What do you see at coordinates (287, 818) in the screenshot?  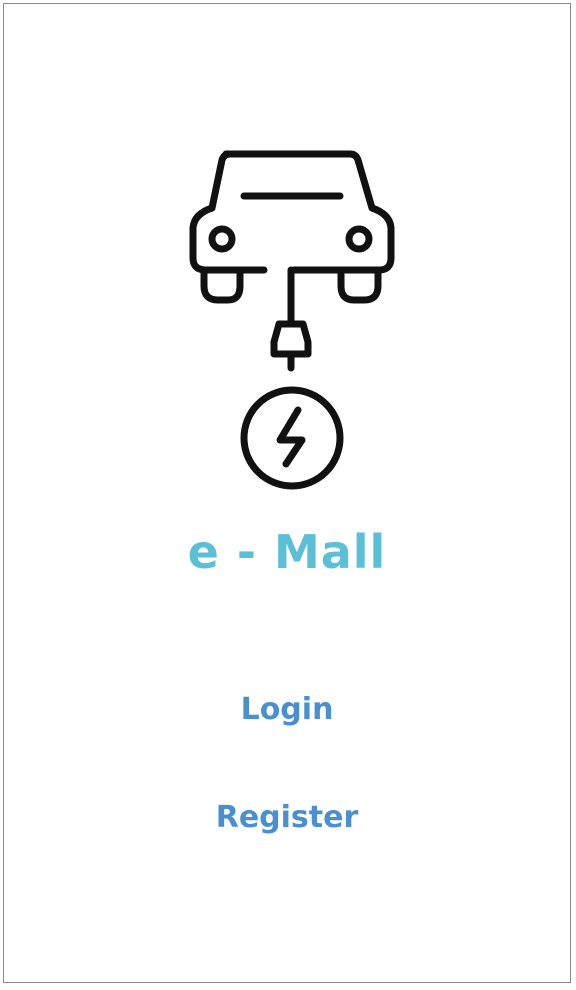 I see `register-button: Register` at bounding box center [287, 818].